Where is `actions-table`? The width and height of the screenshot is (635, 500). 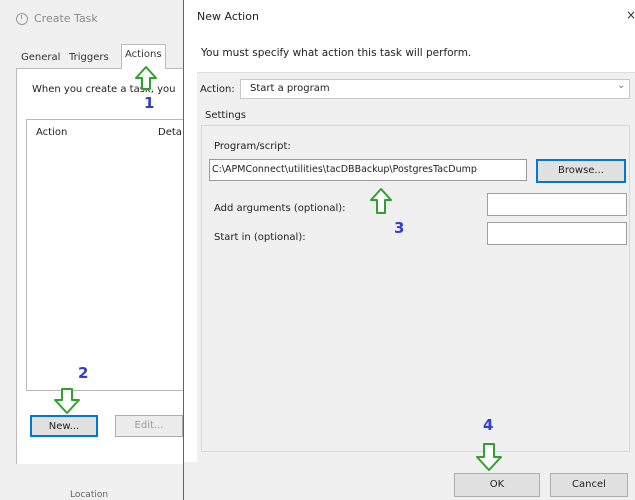 actions-table is located at coordinates (109, 255).